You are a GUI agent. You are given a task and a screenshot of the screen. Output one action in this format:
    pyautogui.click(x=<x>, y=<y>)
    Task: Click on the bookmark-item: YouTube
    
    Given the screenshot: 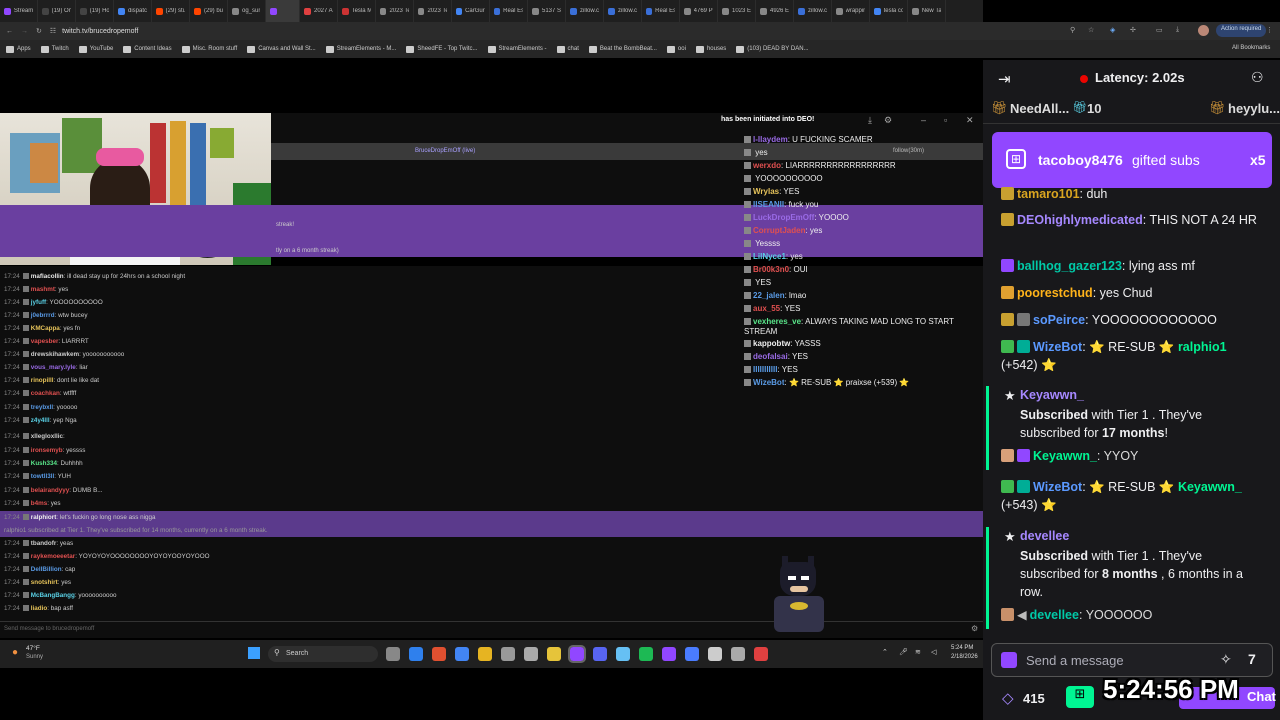 What is the action you would take?
    pyautogui.click(x=95, y=49)
    